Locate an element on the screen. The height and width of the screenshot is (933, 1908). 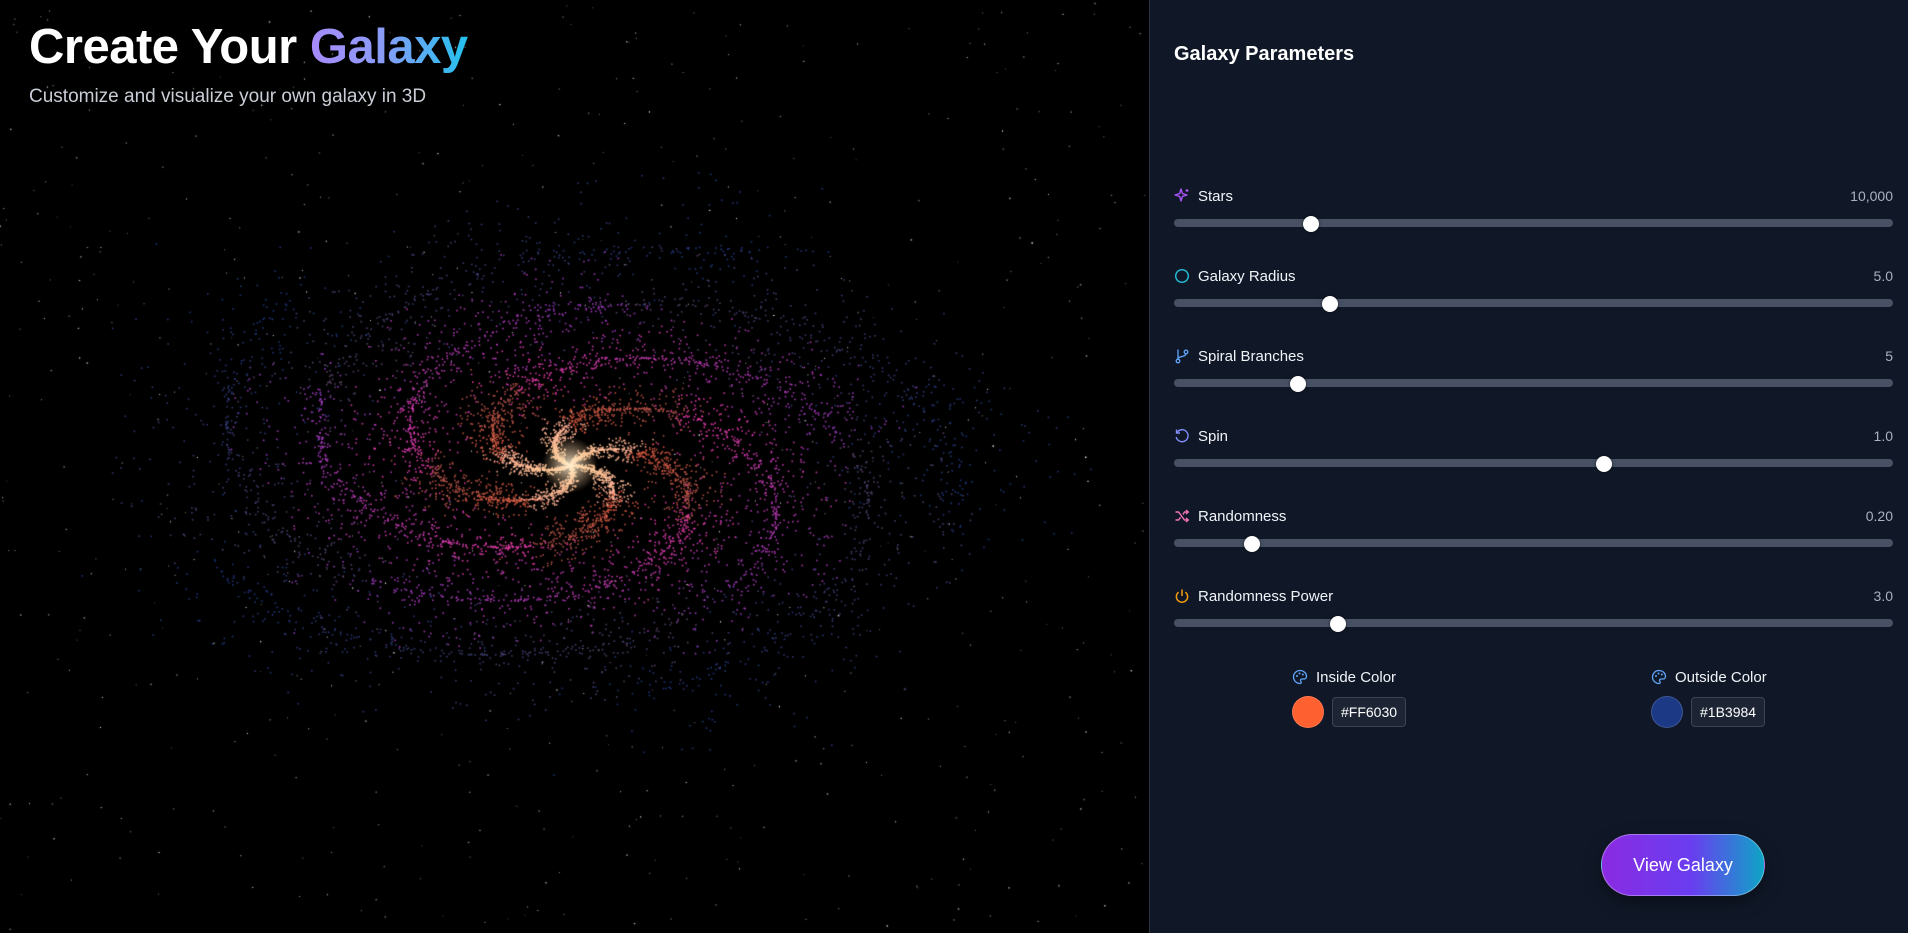
param-value: 0.20 is located at coordinates (1879, 516).